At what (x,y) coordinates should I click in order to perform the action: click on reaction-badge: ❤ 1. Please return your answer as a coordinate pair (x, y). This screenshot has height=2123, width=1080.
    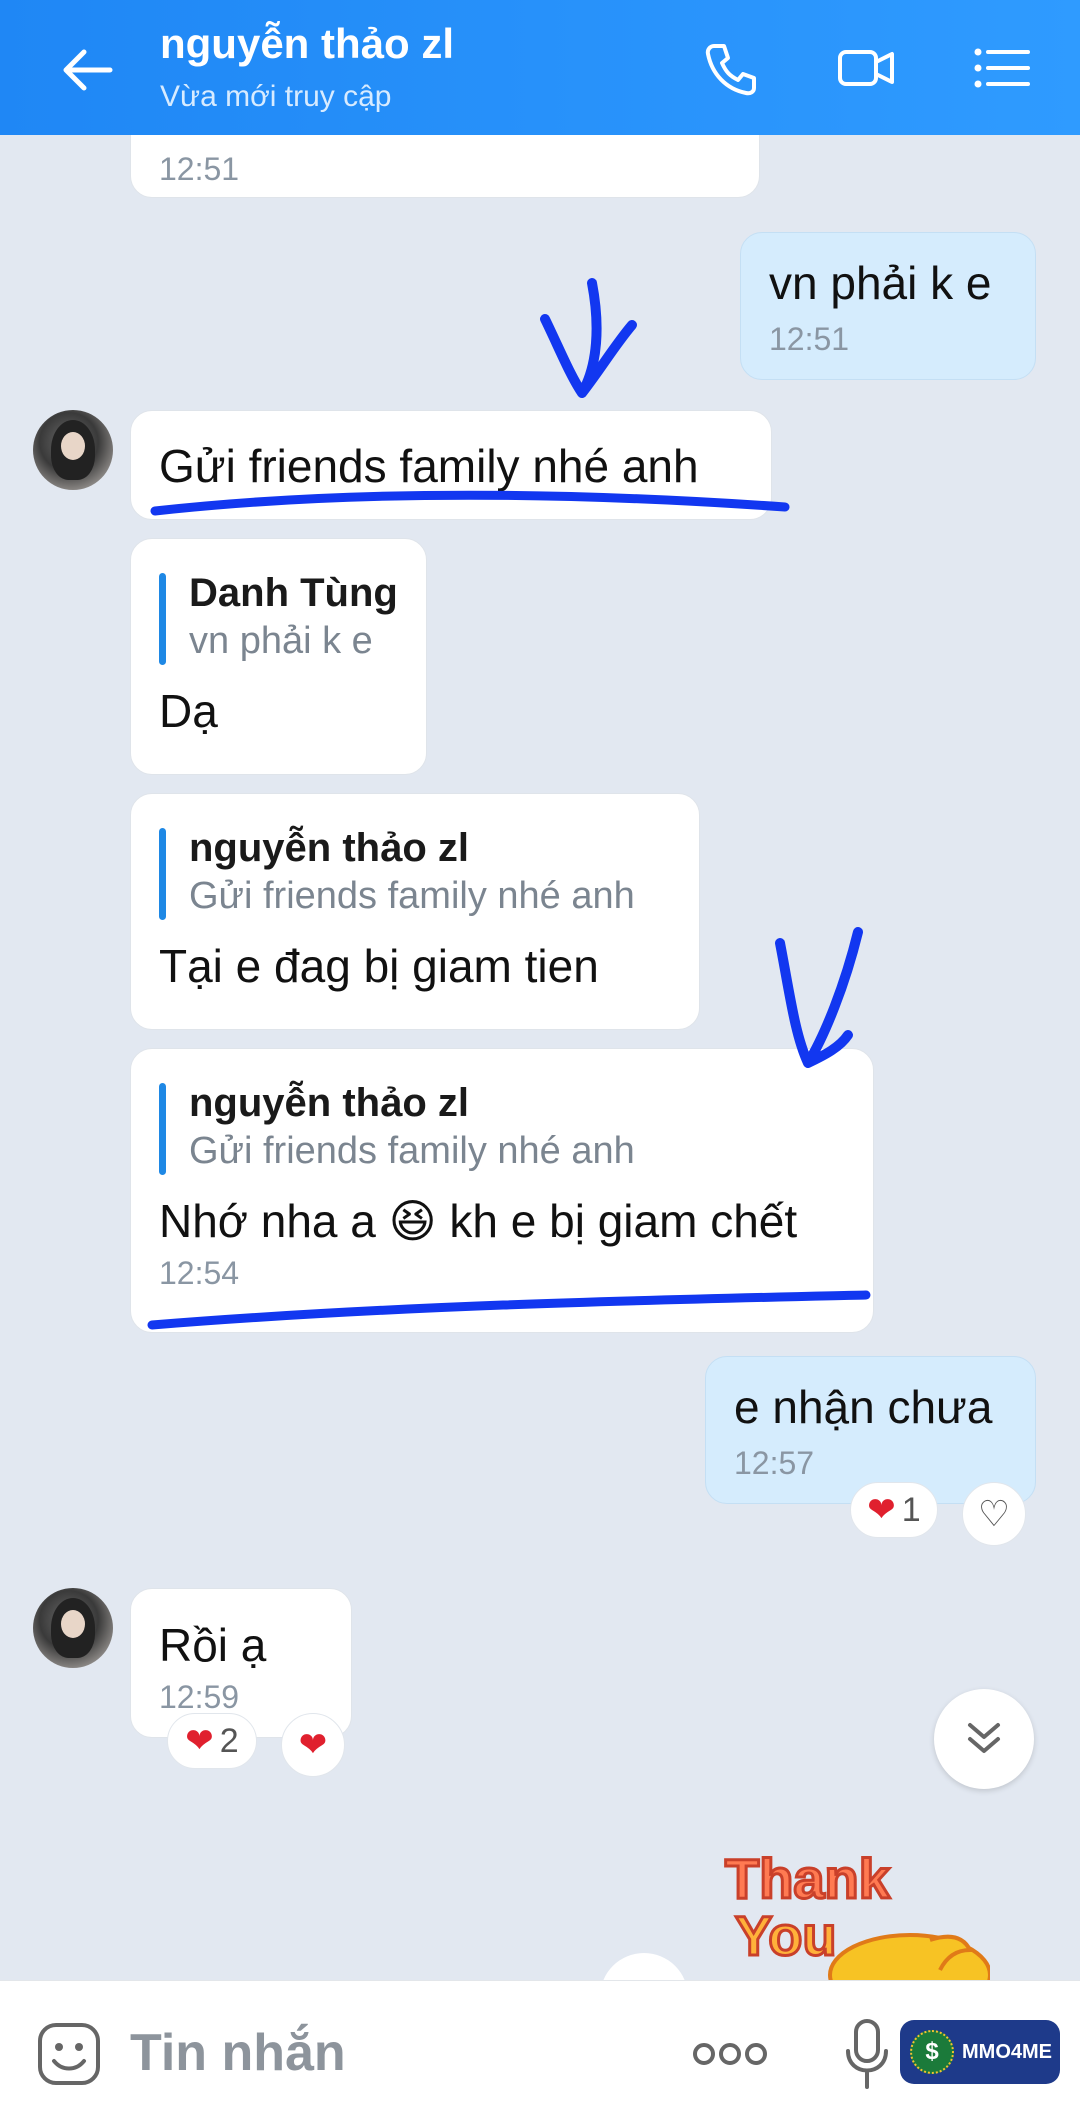
    Looking at the image, I should click on (894, 1510).